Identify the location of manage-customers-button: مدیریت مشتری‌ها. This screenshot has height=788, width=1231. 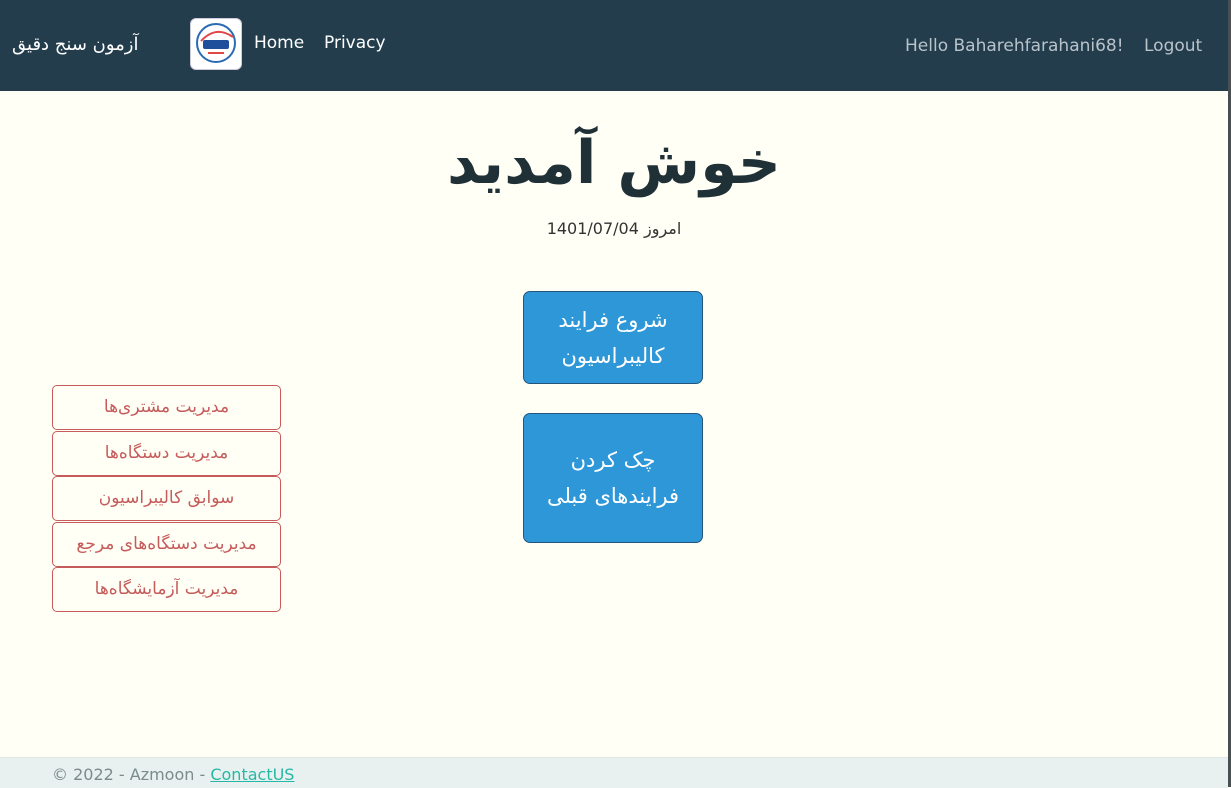
(166, 407).